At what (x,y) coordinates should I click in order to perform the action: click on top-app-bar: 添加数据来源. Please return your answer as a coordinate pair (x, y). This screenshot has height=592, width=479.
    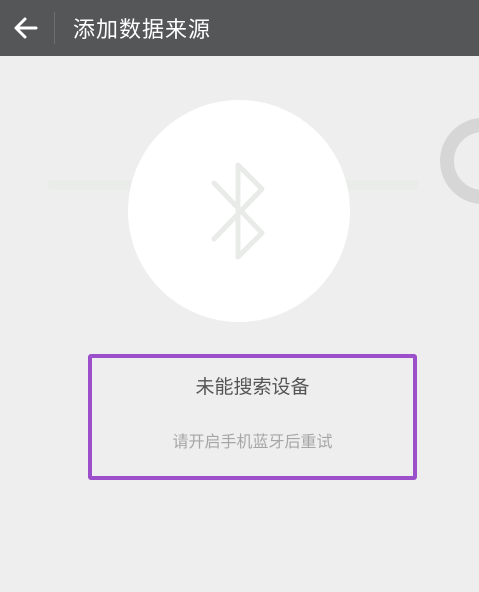
    Looking at the image, I should click on (239, 28).